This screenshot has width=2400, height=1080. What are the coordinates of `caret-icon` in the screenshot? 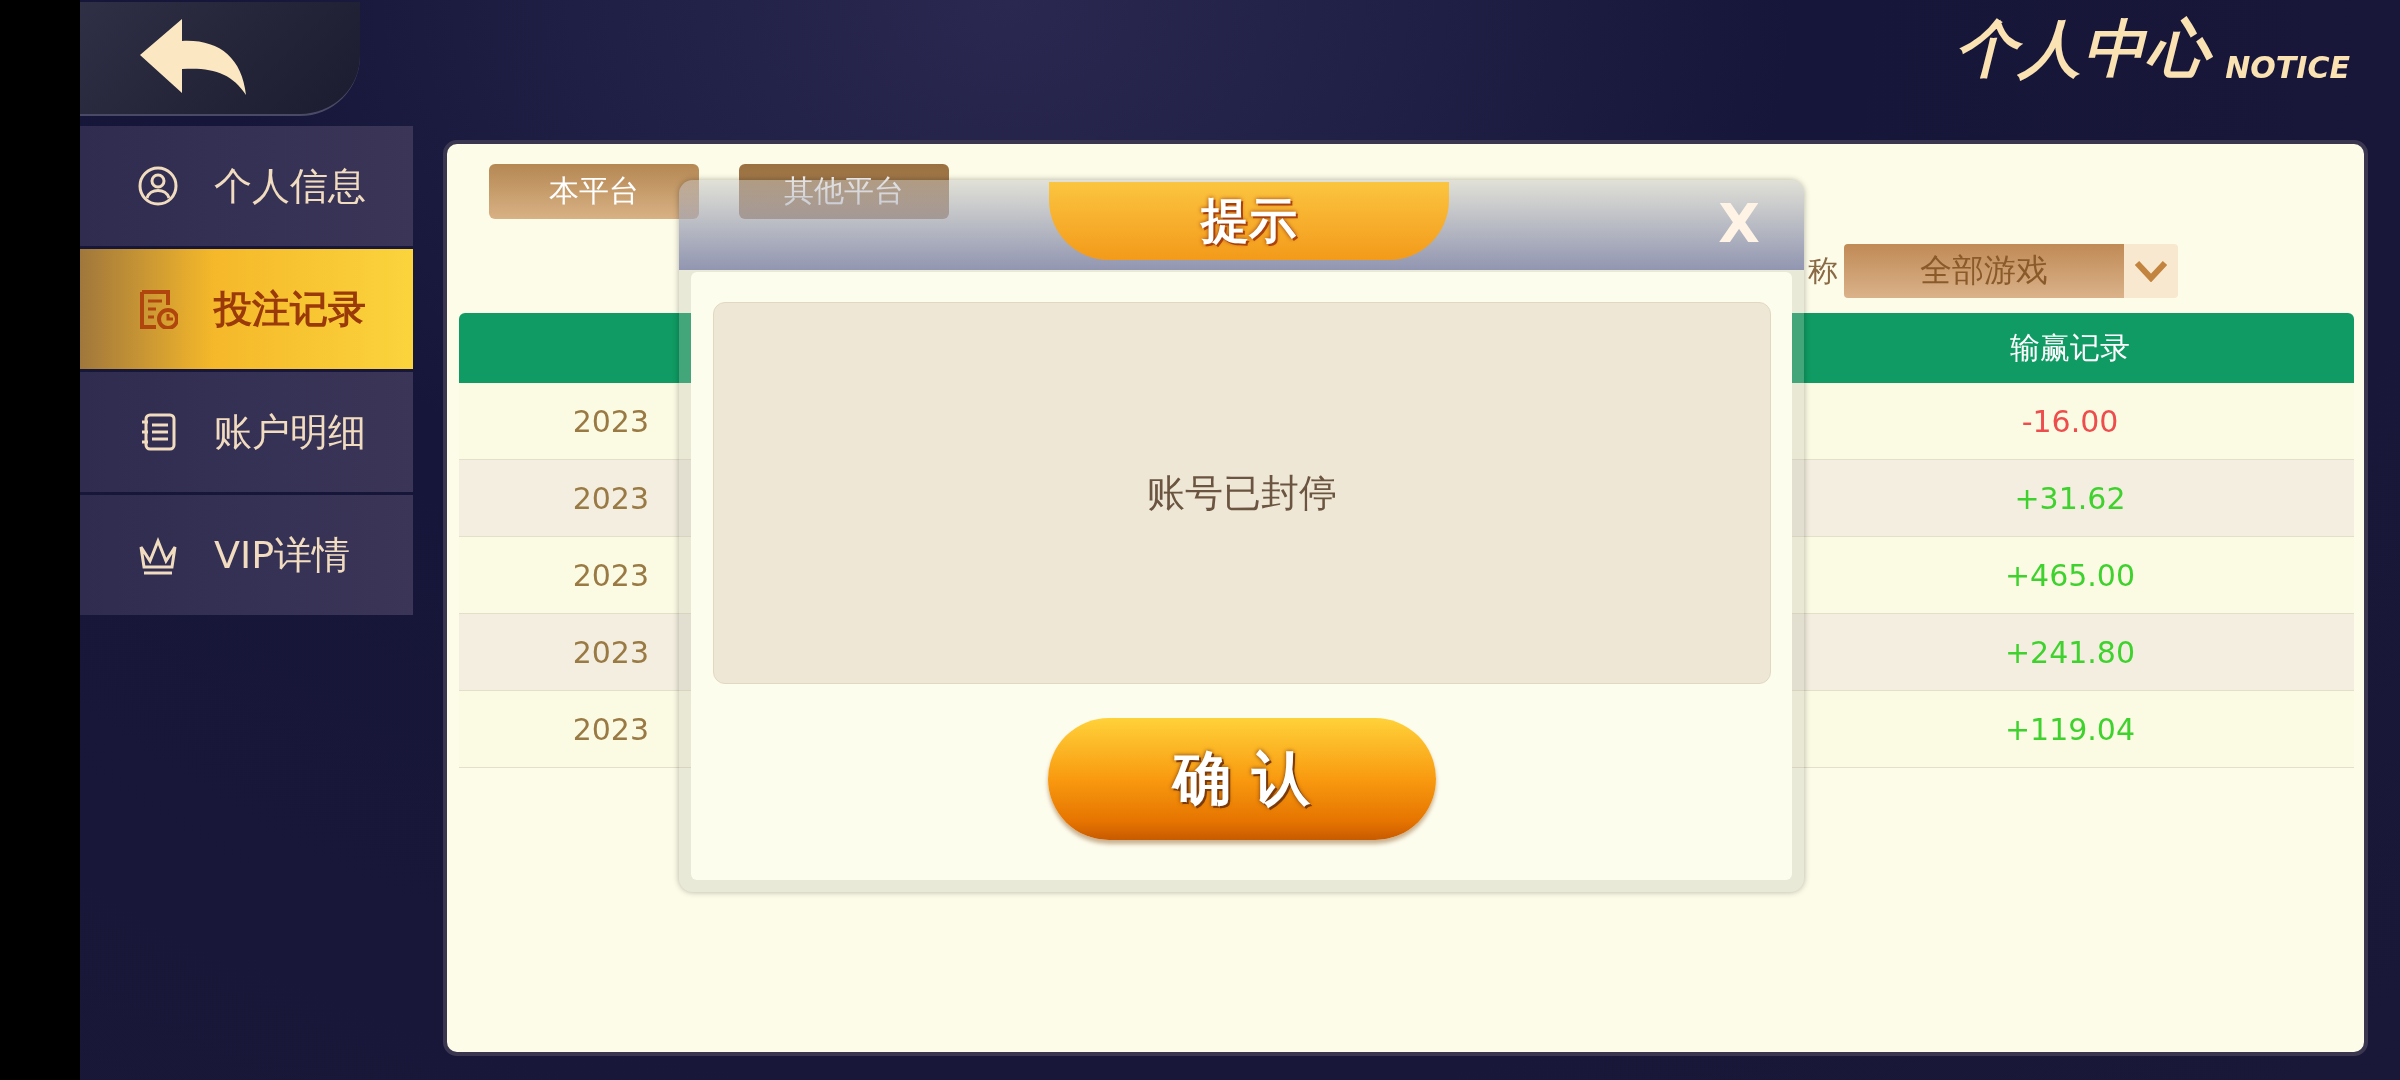 It's located at (2151, 271).